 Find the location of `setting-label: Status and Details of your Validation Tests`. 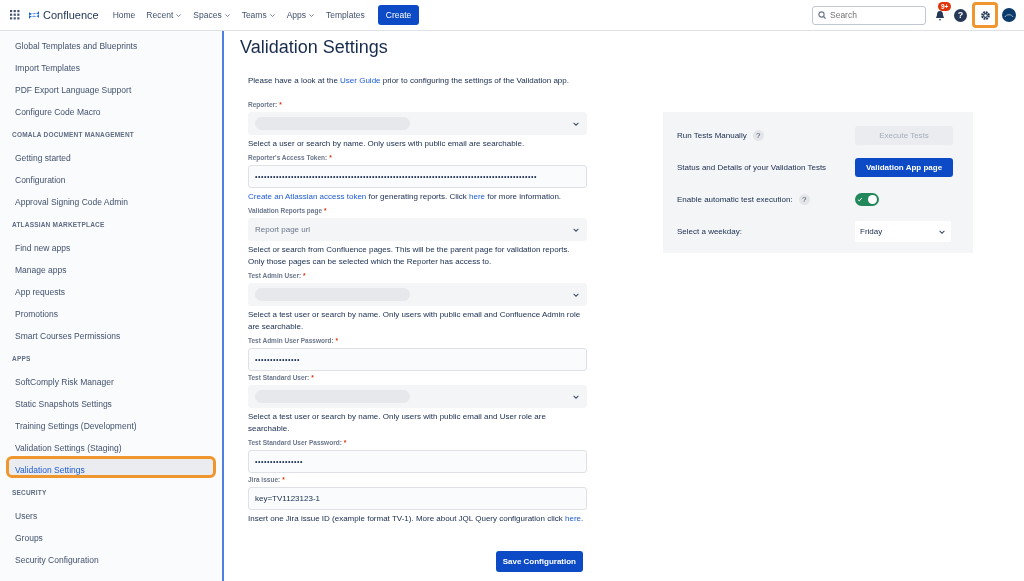

setting-label: Status and Details of your Validation Tests is located at coordinates (752, 167).